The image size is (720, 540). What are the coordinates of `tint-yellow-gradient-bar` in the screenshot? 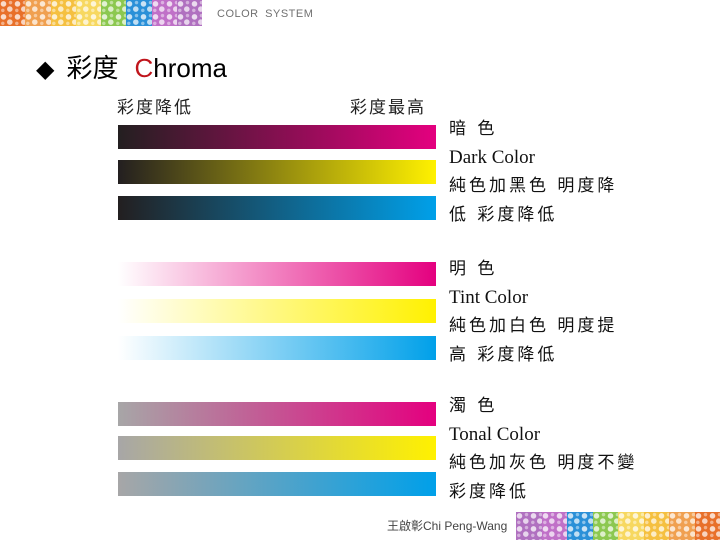 It's located at (277, 311).